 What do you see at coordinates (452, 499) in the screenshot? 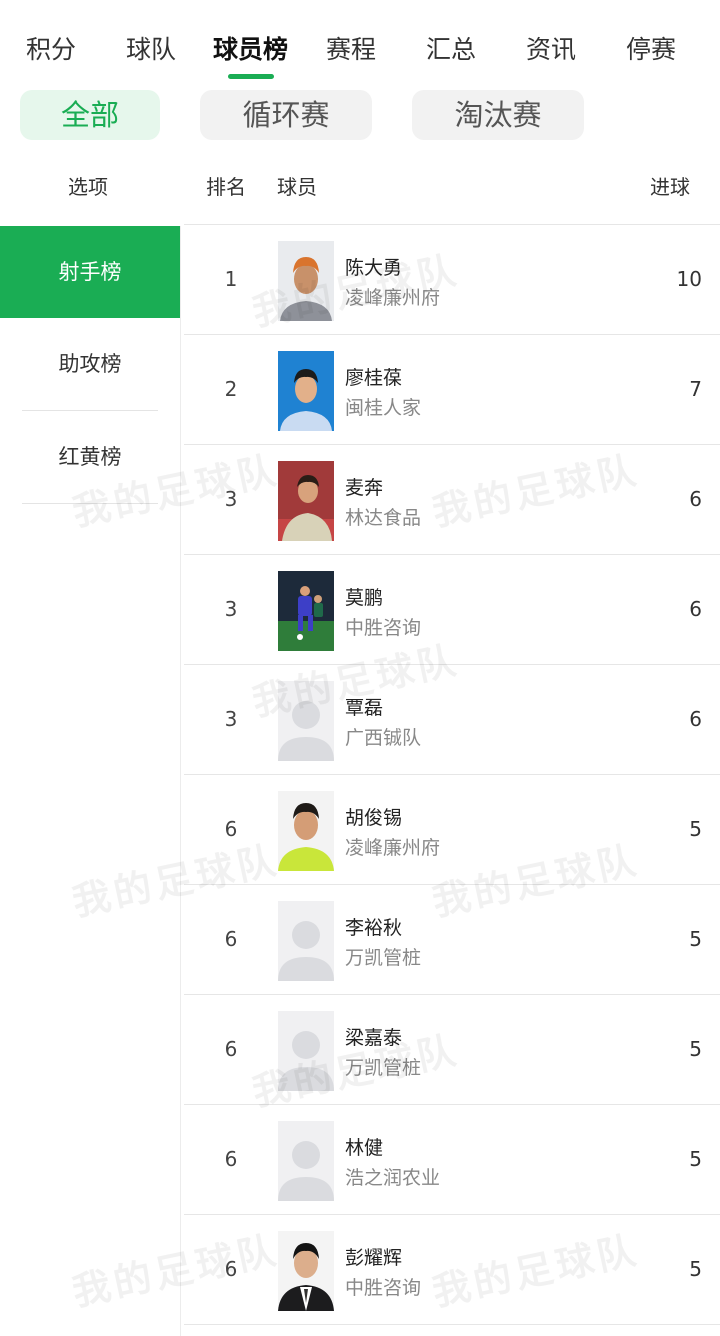
I see `table-row: 3 麦奔 林达食品 6` at bounding box center [452, 499].